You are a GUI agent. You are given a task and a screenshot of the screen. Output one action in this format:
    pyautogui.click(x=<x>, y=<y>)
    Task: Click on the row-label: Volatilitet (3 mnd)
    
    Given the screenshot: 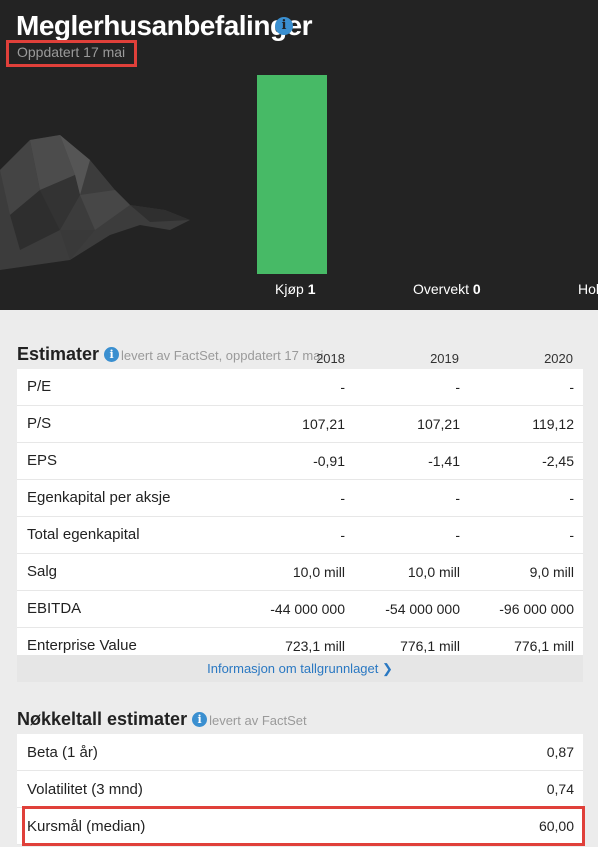 What is the action you would take?
    pyautogui.click(x=85, y=789)
    